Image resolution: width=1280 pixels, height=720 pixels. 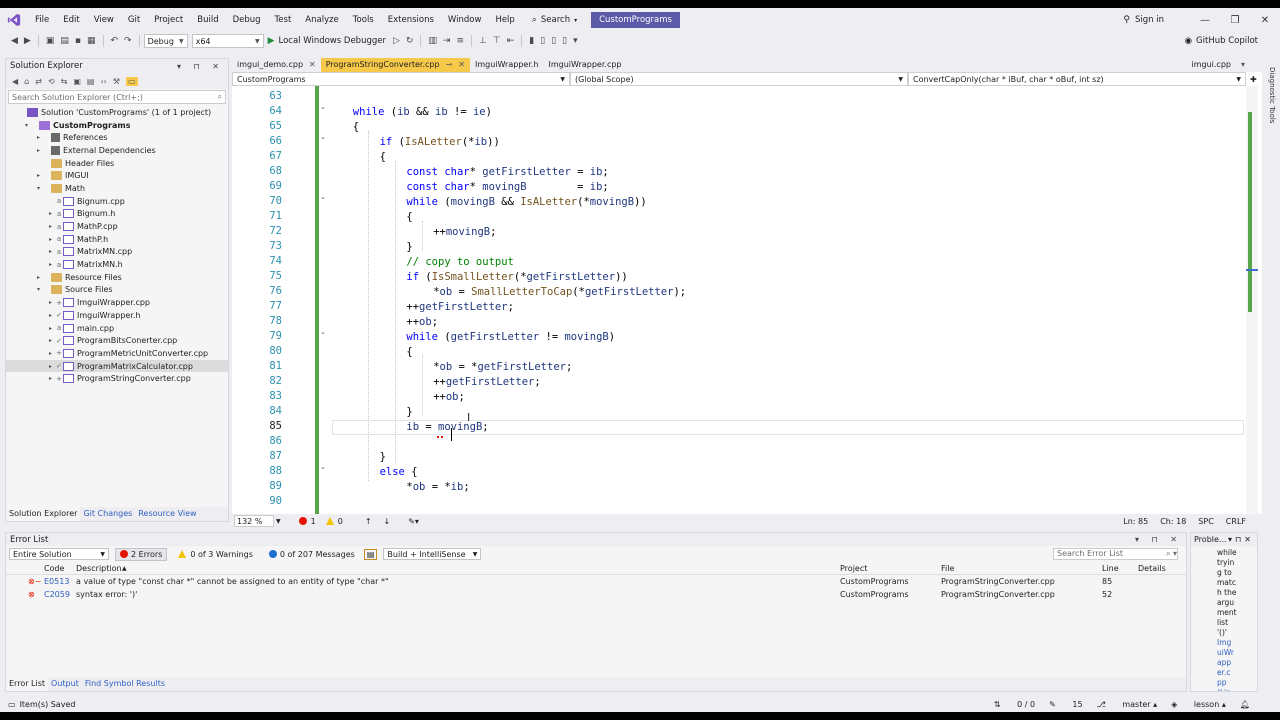 I want to click on warnings-filter-toggle: 0 of 3 Warnings, so click(x=215, y=554).